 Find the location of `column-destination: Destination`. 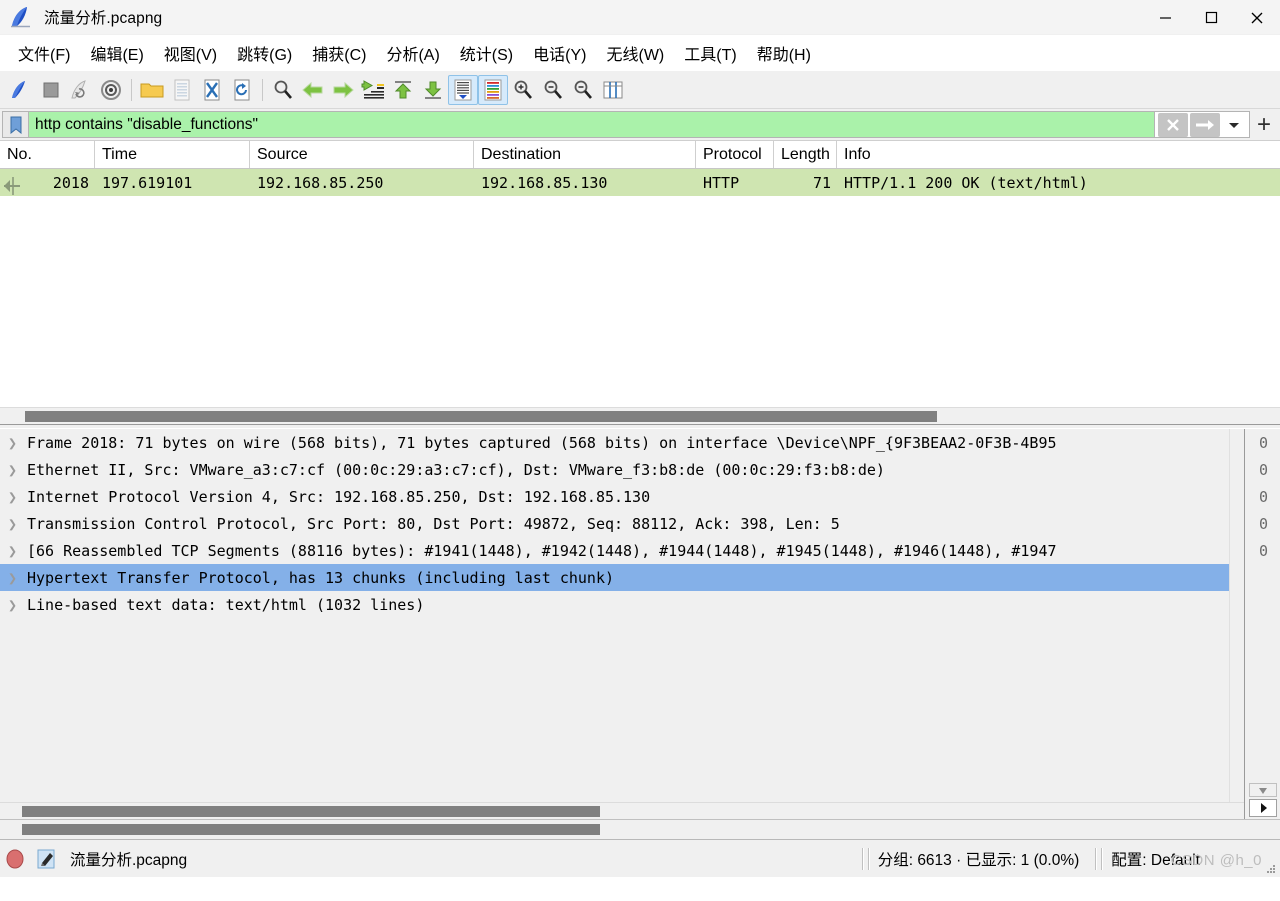

column-destination: Destination is located at coordinates (585, 154).